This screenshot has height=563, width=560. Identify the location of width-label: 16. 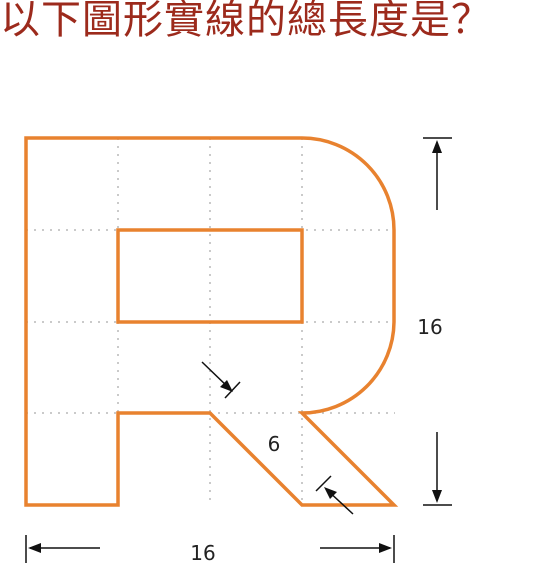
(202, 552).